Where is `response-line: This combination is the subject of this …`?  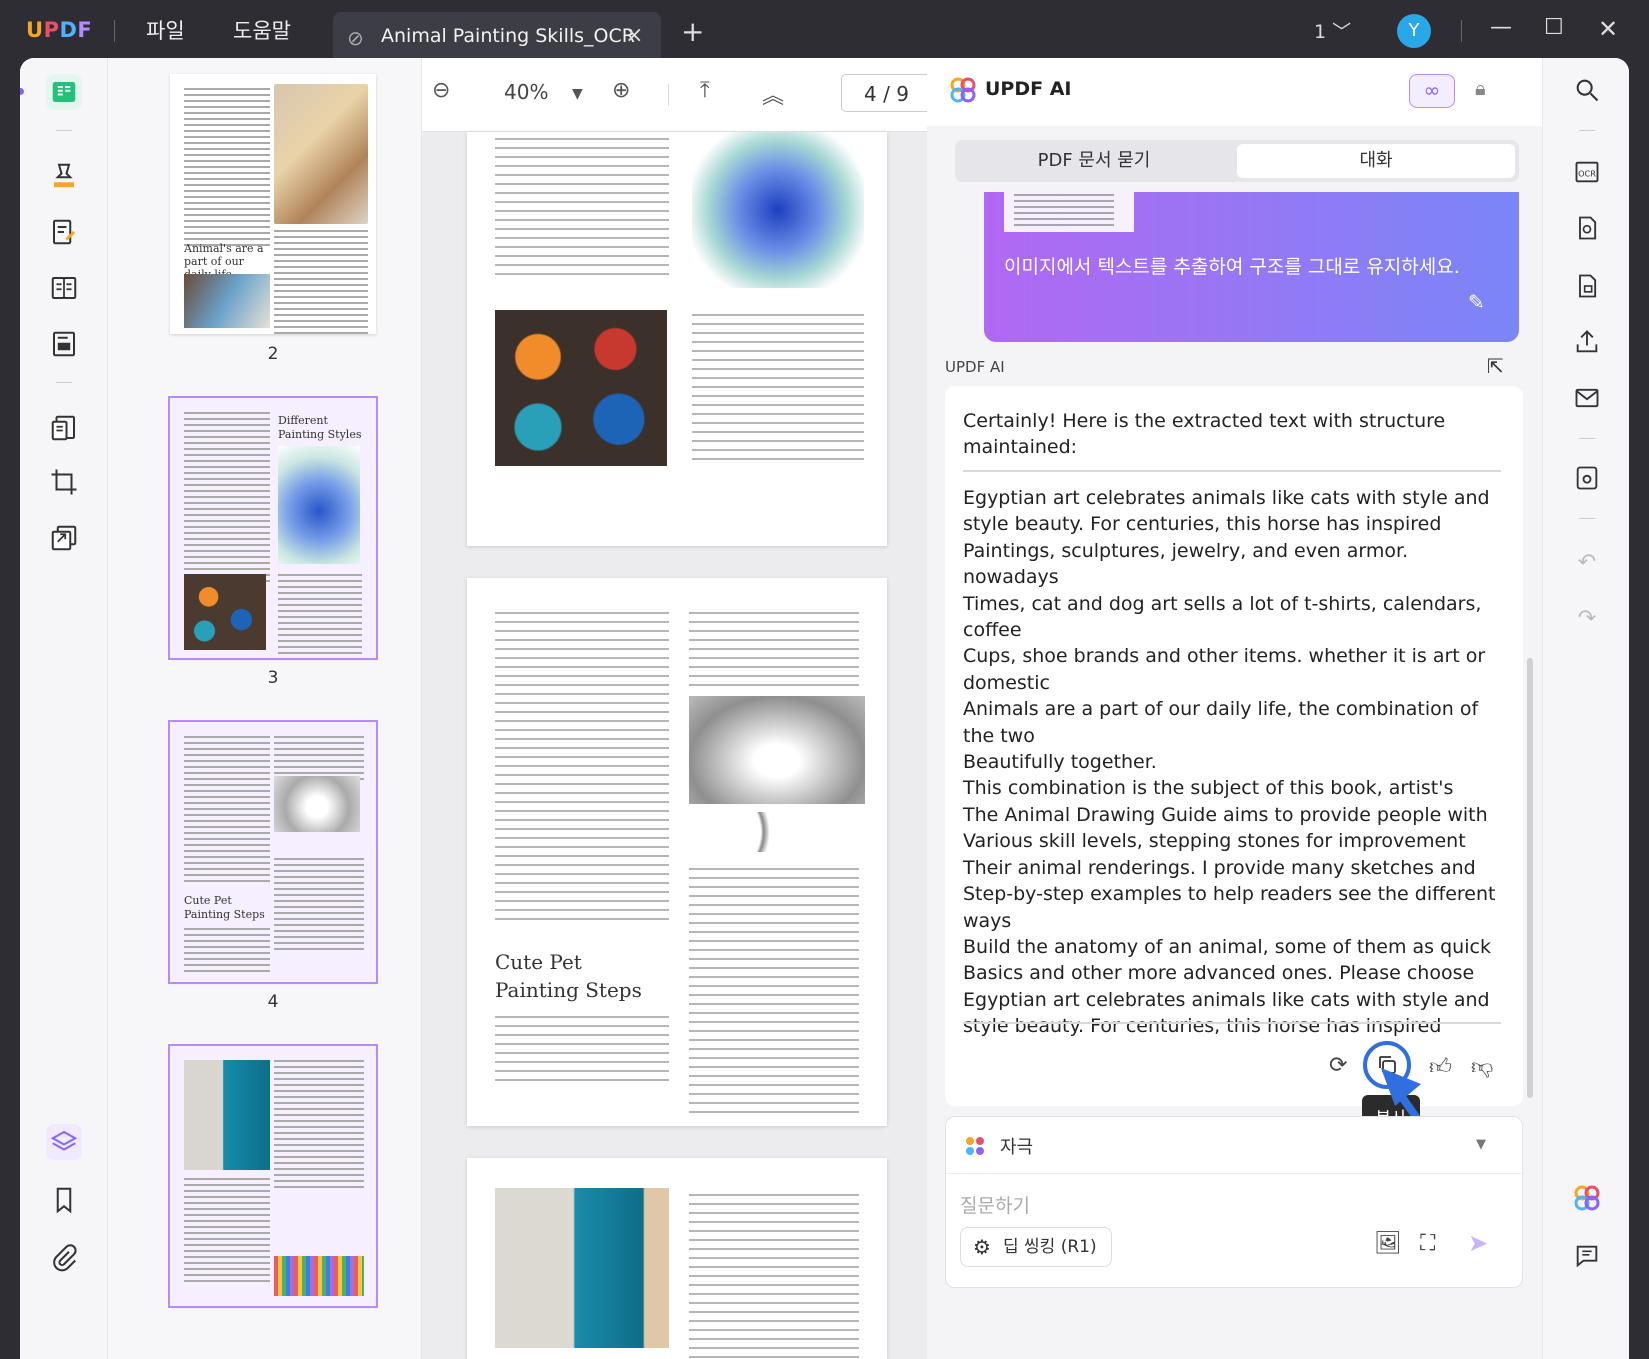
response-line: This combination is the subject of this … is located at coordinates (1208, 788).